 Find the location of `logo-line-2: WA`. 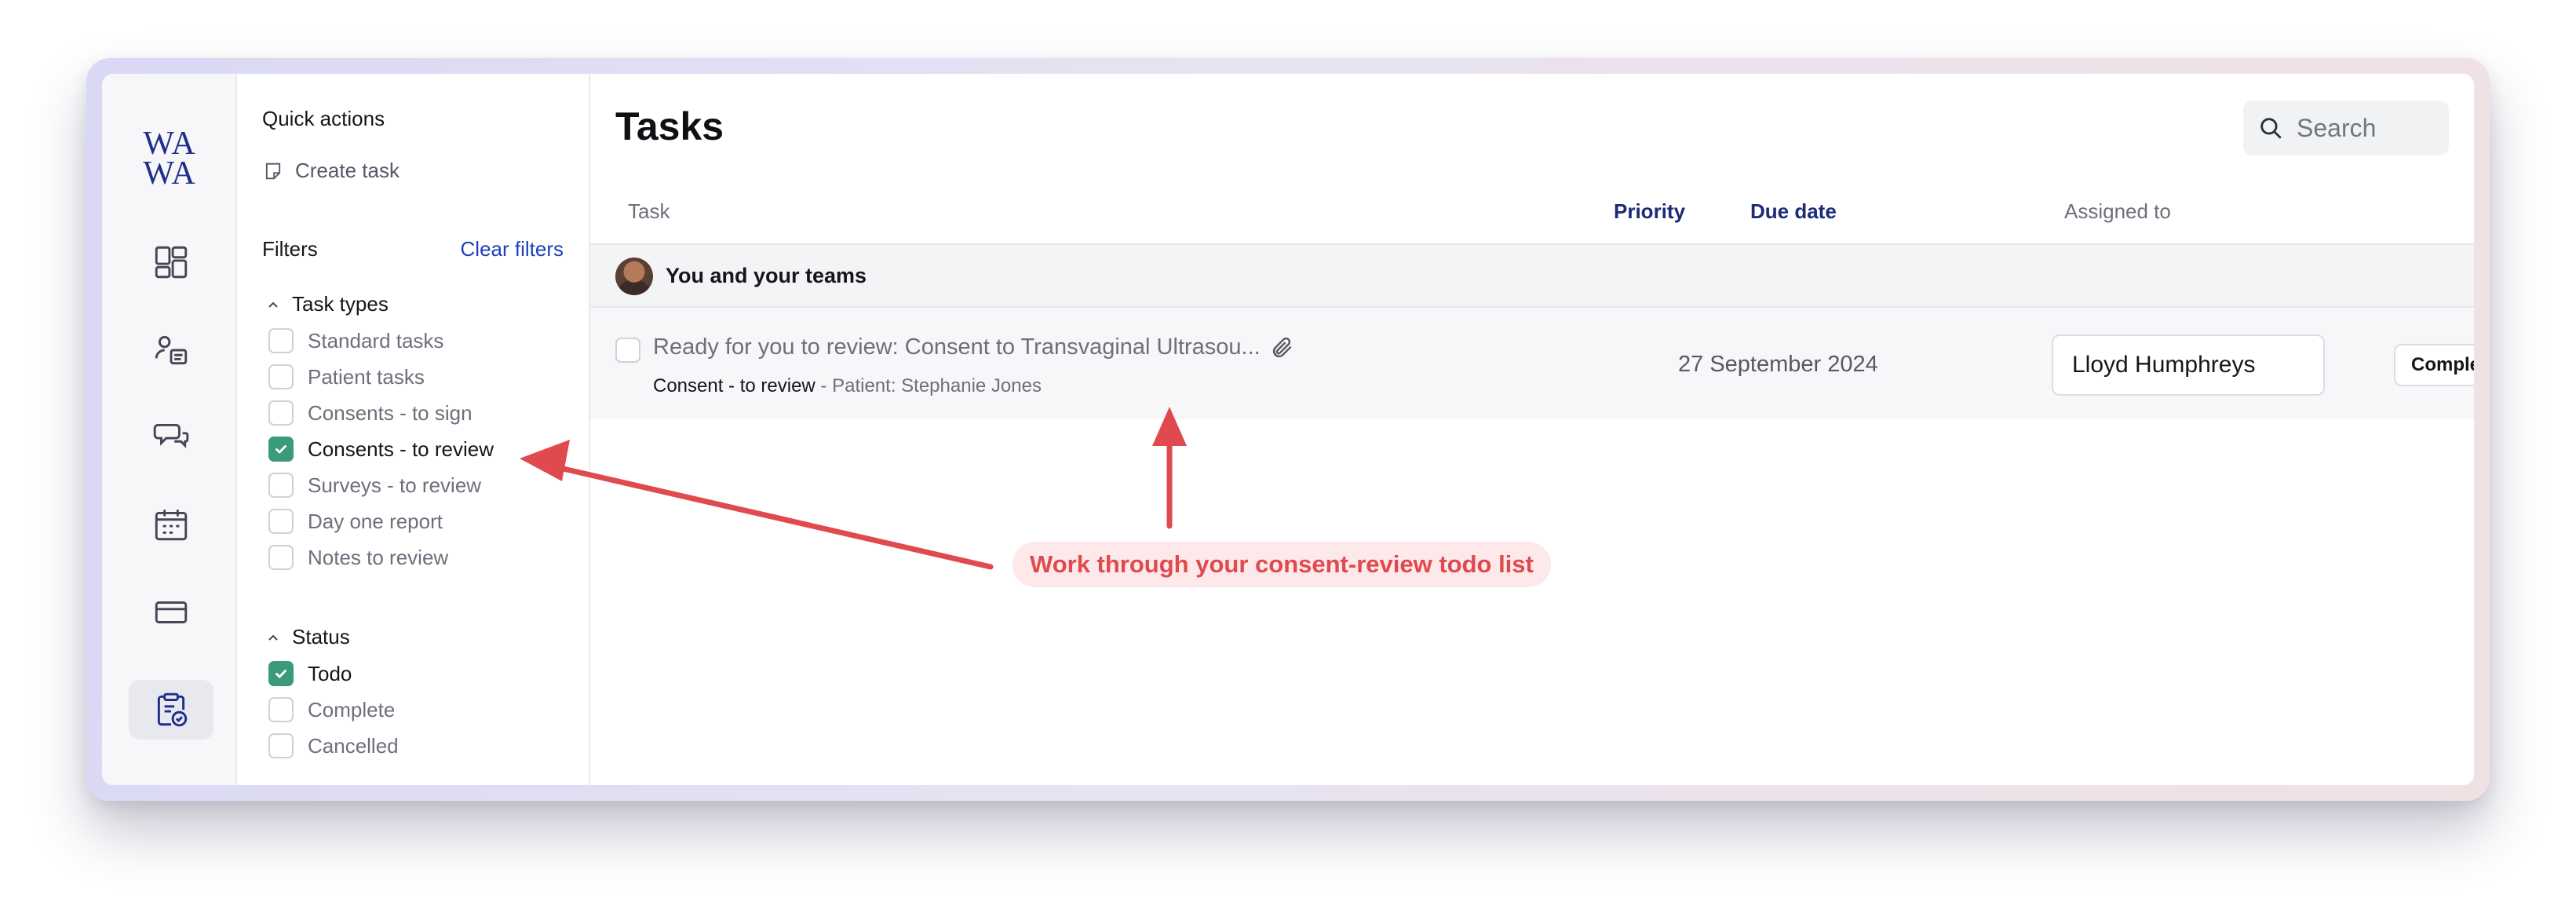

logo-line-2: WA is located at coordinates (169, 173).